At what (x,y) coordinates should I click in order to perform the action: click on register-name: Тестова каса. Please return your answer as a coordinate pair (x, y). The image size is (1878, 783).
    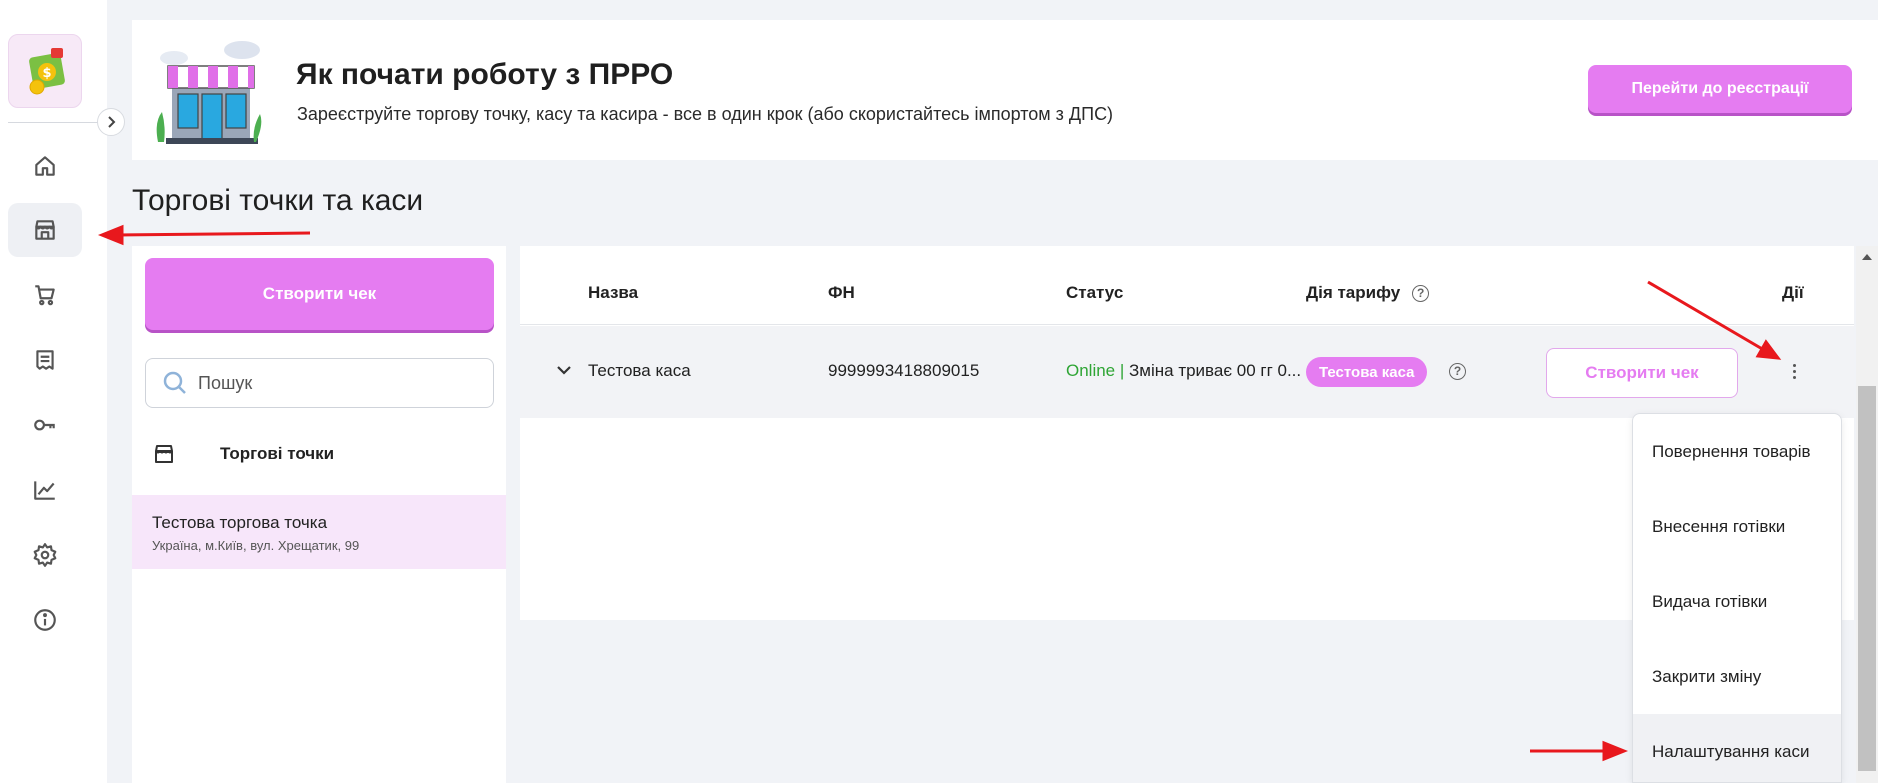
    Looking at the image, I should click on (639, 370).